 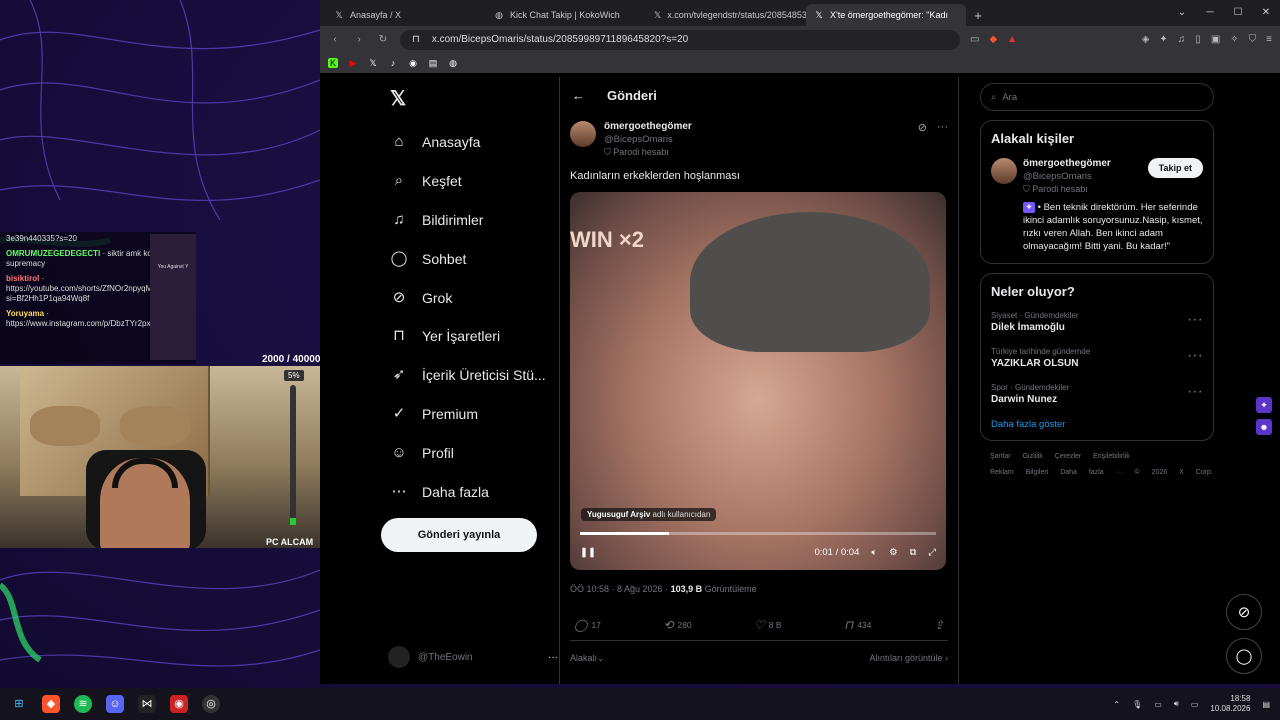 I want to click on brave-shield-icon: ◆, so click(x=993, y=39).